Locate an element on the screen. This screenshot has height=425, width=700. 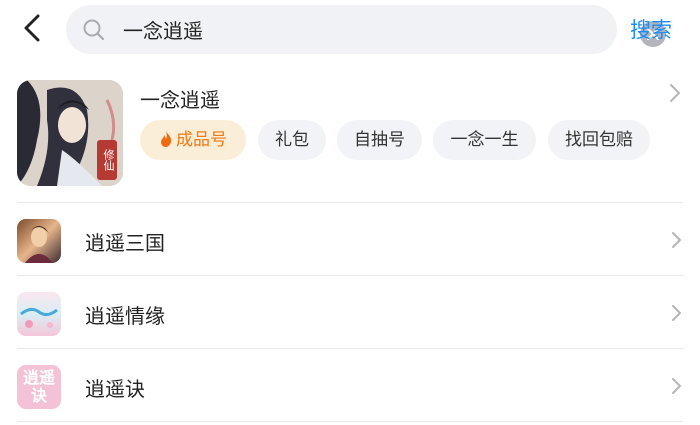
game-icon-jue: 逍遥诀 is located at coordinates (39, 387).